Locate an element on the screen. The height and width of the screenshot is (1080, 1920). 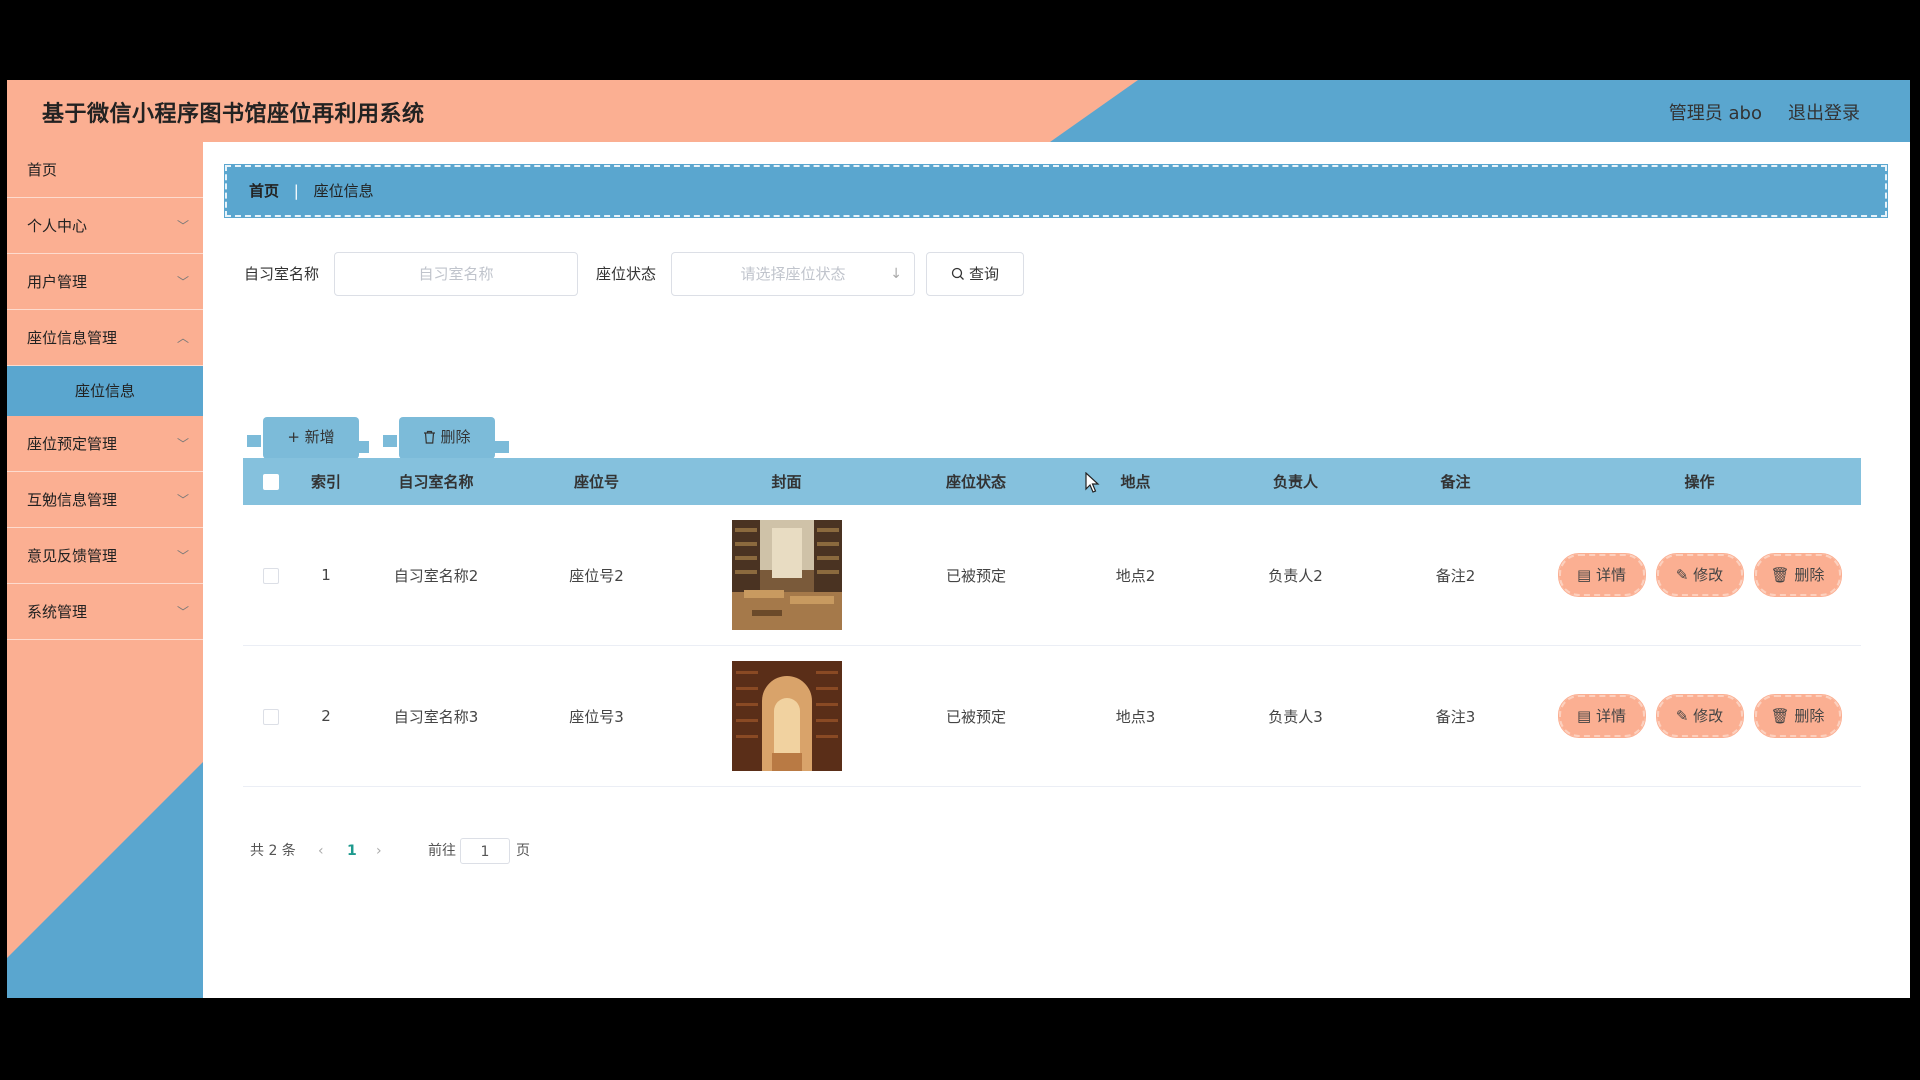
cell-room: 自习室名称2 is located at coordinates (436, 575).